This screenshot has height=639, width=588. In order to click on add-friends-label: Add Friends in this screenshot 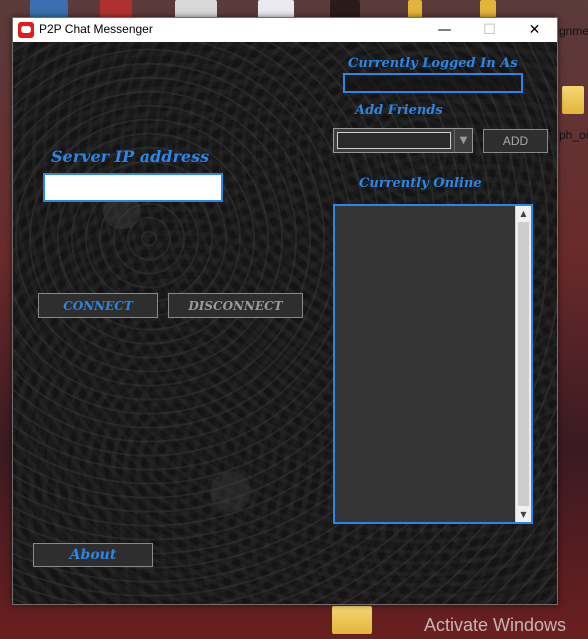, I will do `click(399, 110)`.